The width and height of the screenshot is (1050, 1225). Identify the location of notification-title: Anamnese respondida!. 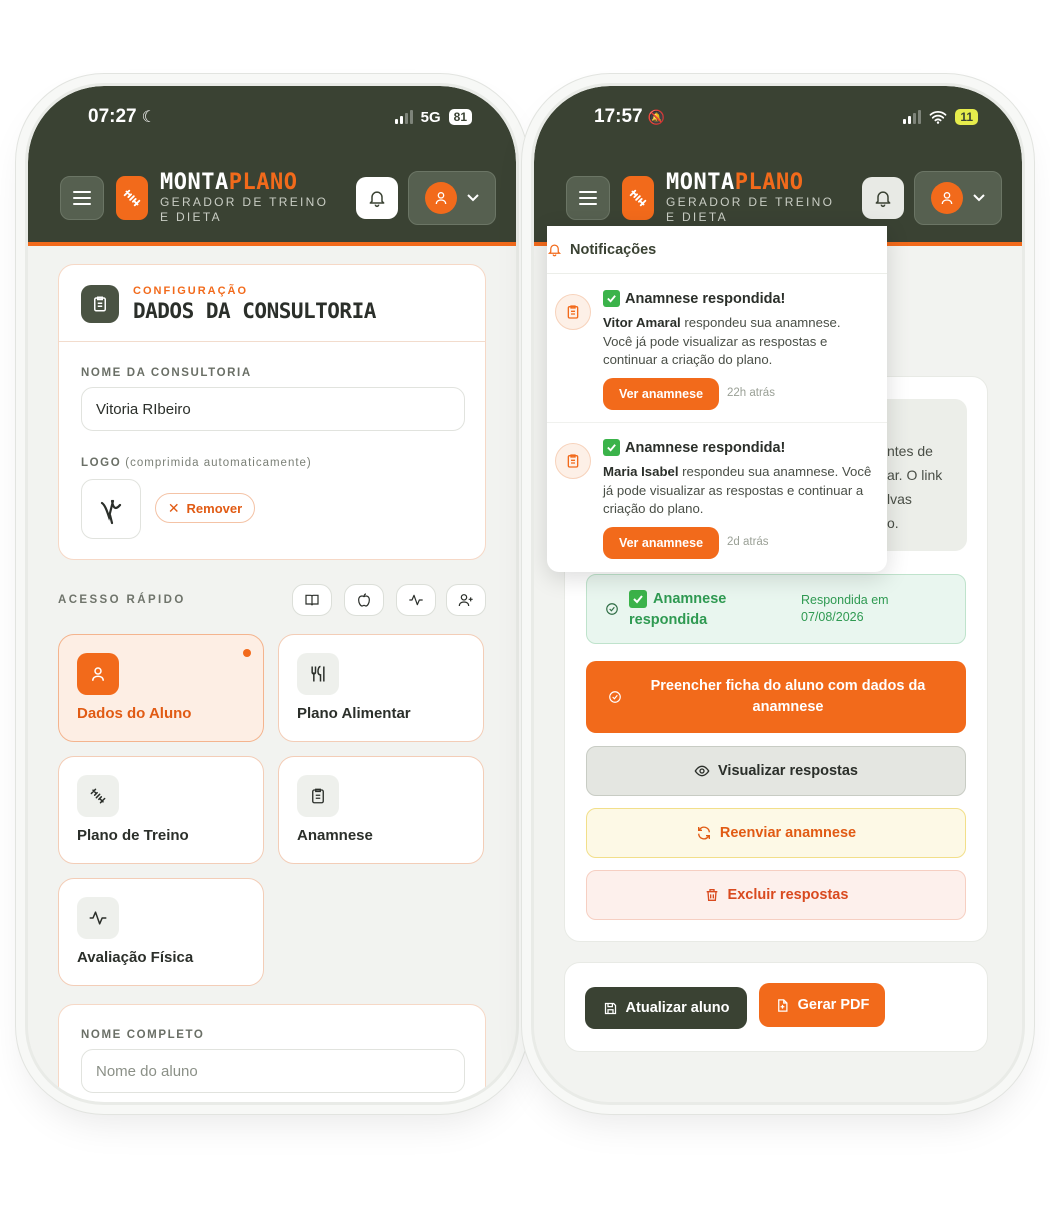
(694, 298).